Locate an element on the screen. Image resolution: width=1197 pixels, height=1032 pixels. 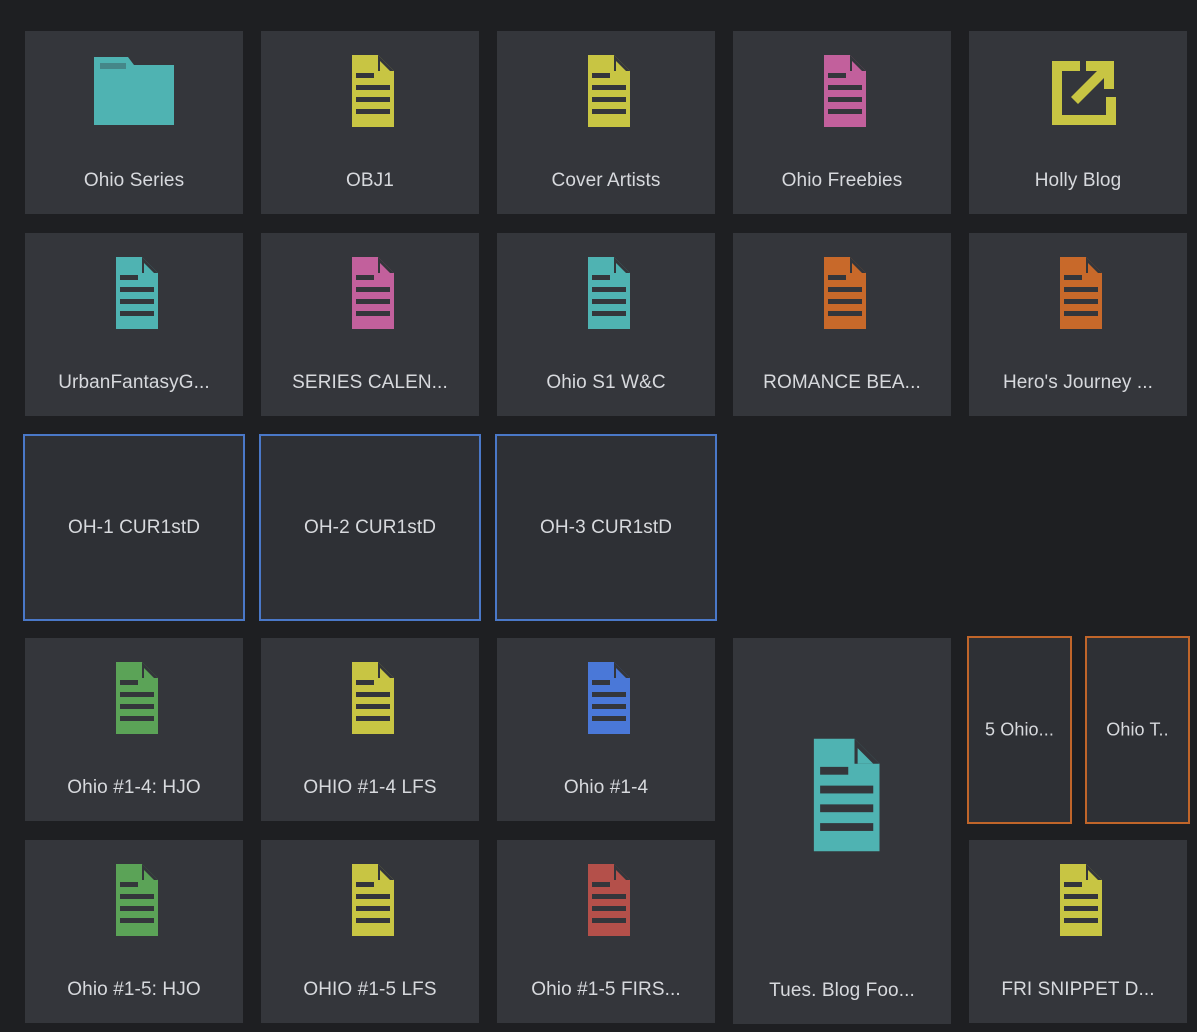
tile-label: OHIO #1-5 LFS is located at coordinates (370, 989).